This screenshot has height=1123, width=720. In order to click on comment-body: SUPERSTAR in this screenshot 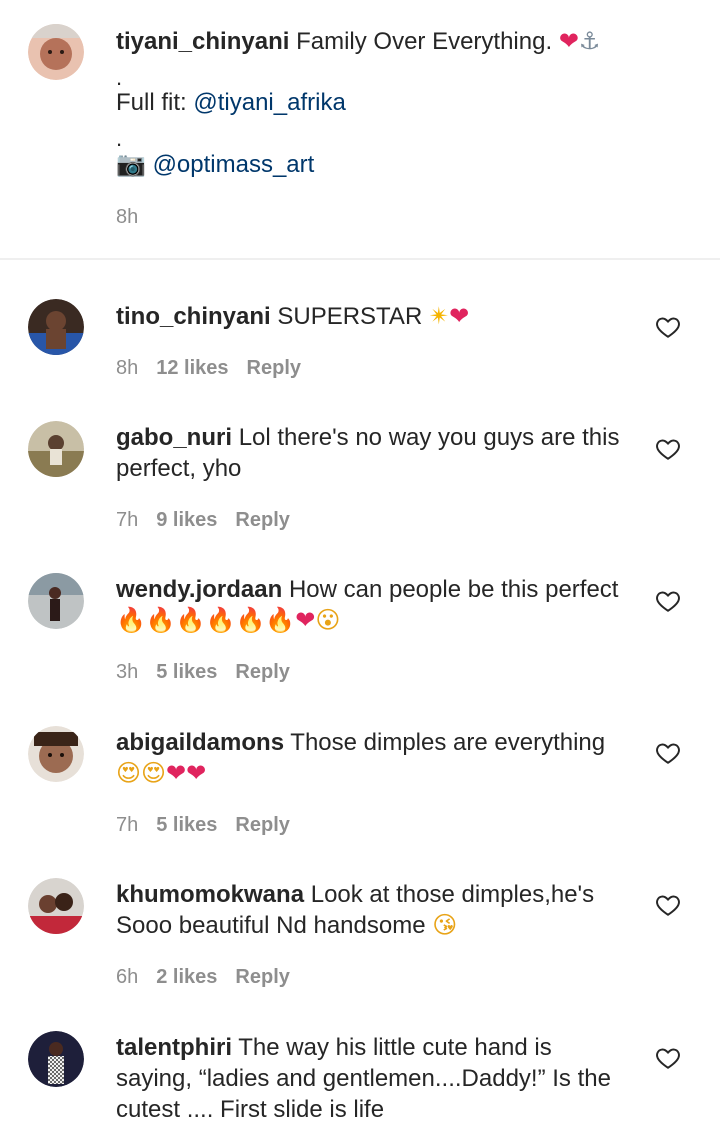, I will do `click(350, 316)`.